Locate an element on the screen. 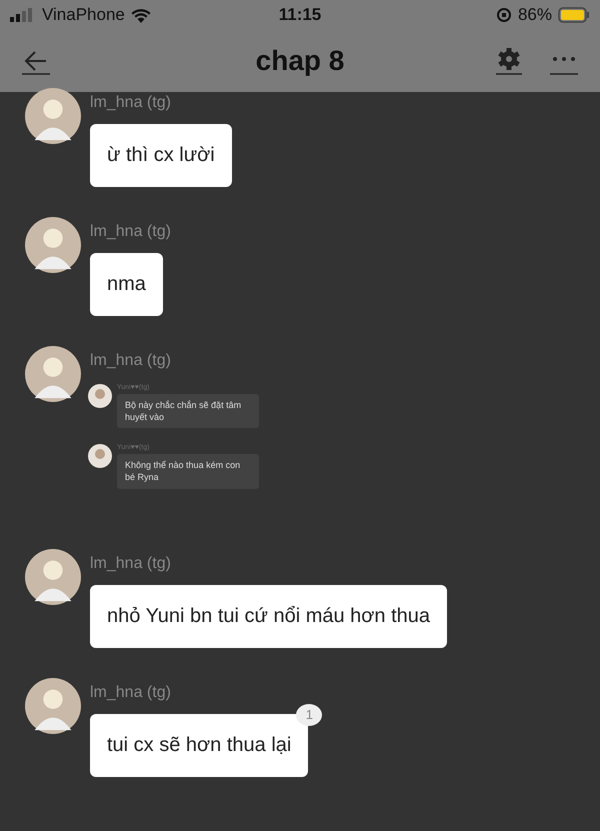  battery-percent: 86% is located at coordinates (535, 15).